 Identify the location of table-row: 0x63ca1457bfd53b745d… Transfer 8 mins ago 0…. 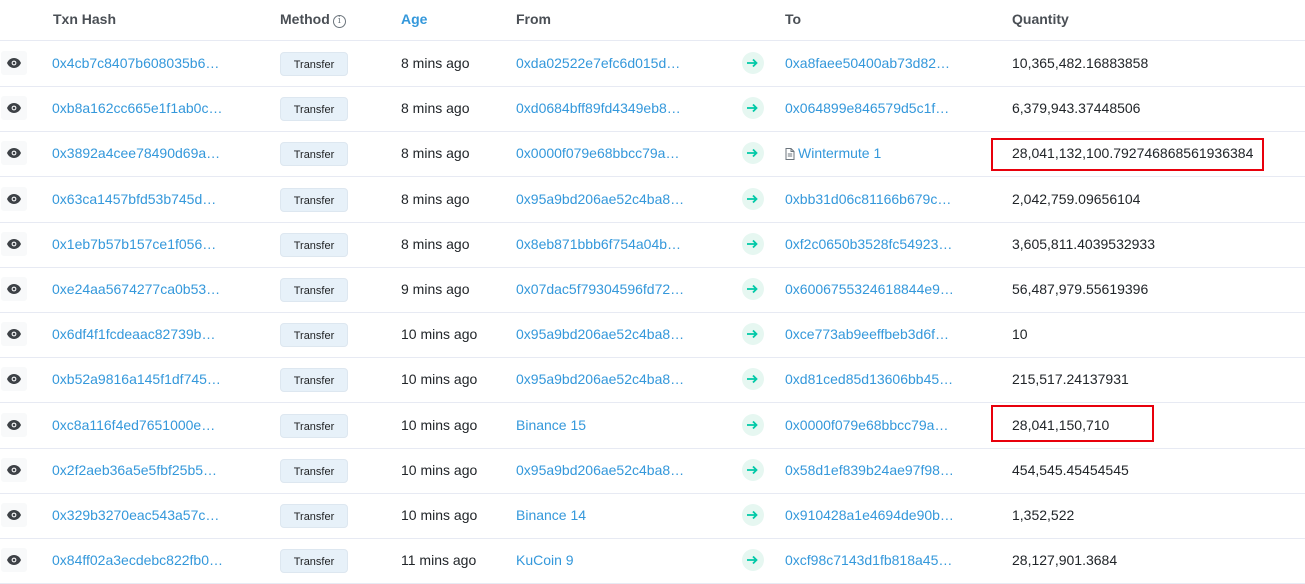
(652, 200).